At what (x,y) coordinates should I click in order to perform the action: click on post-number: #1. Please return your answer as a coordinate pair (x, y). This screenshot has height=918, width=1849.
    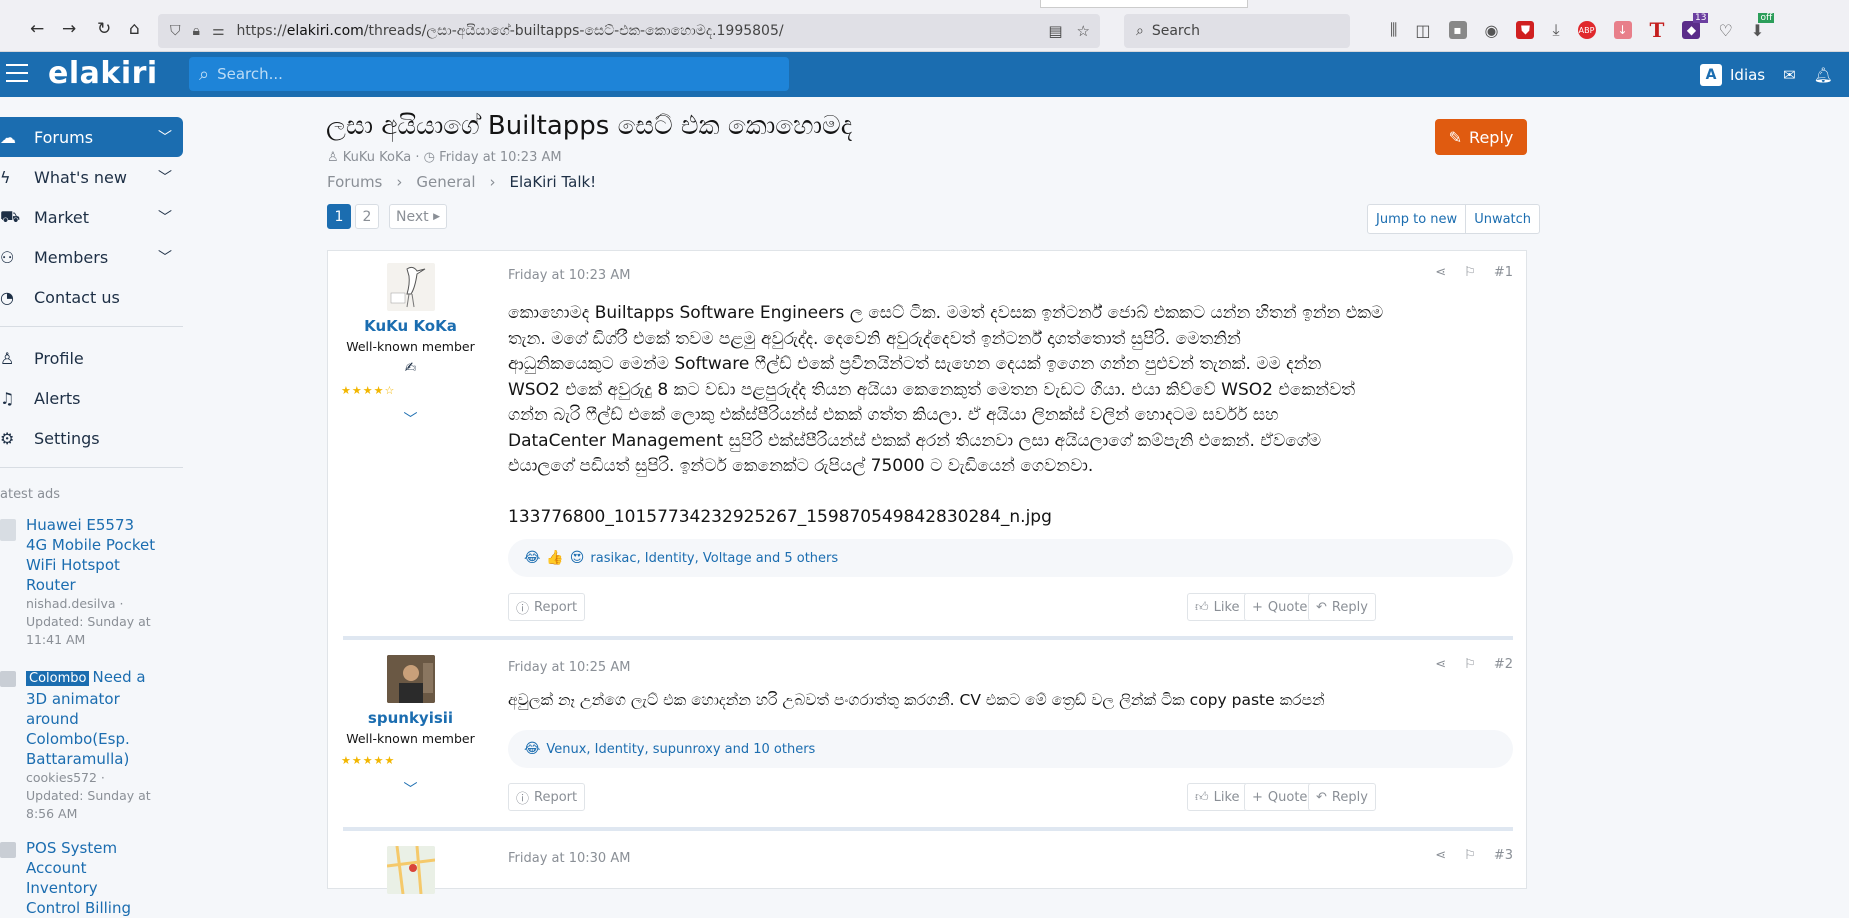
    Looking at the image, I should click on (1503, 272).